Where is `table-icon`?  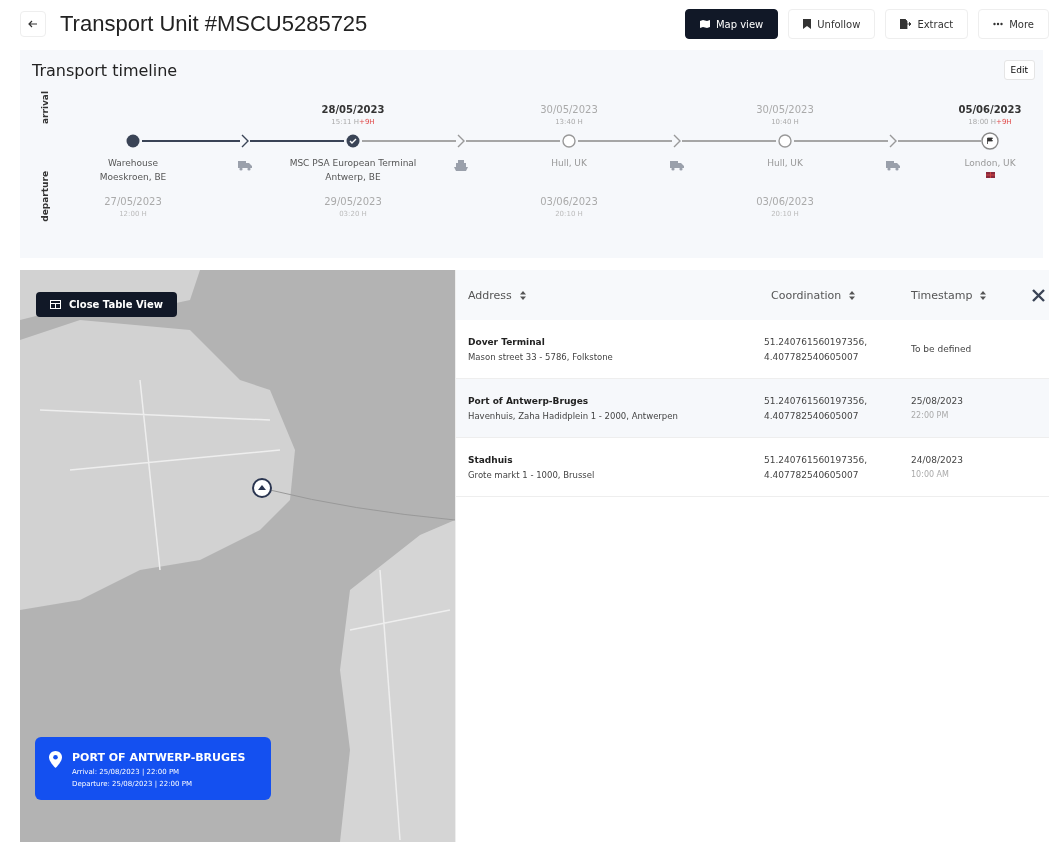 table-icon is located at coordinates (55, 304).